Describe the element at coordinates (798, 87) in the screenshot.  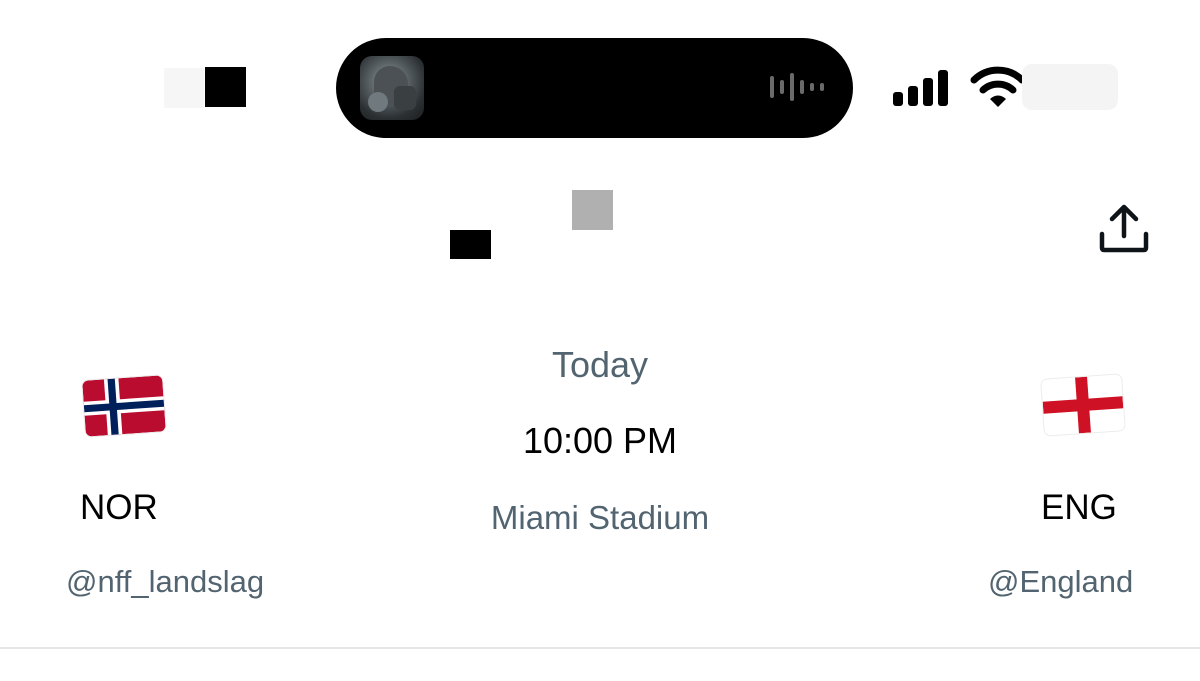
I see `waveform-icon` at that location.